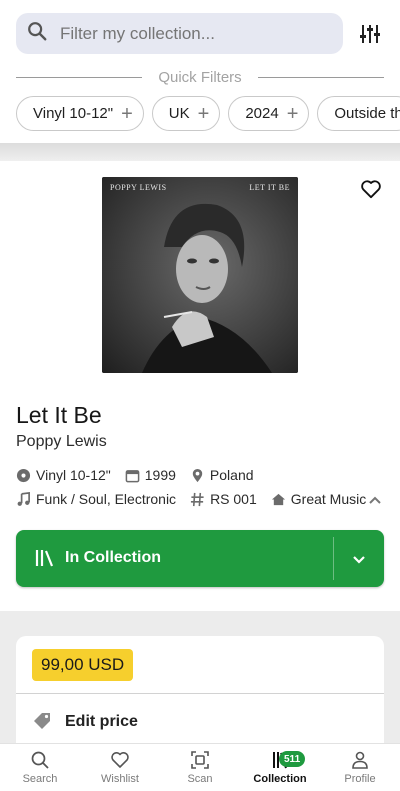 This screenshot has height=791, width=400. Describe the element at coordinates (132, 475) in the screenshot. I see `calendar-icon` at that location.